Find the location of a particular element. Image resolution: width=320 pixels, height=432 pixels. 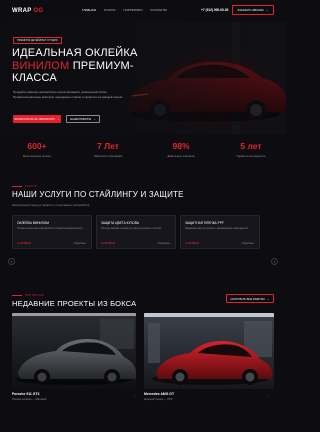

project-name: Porsche 911 GT3 is located at coordinates (26, 394).